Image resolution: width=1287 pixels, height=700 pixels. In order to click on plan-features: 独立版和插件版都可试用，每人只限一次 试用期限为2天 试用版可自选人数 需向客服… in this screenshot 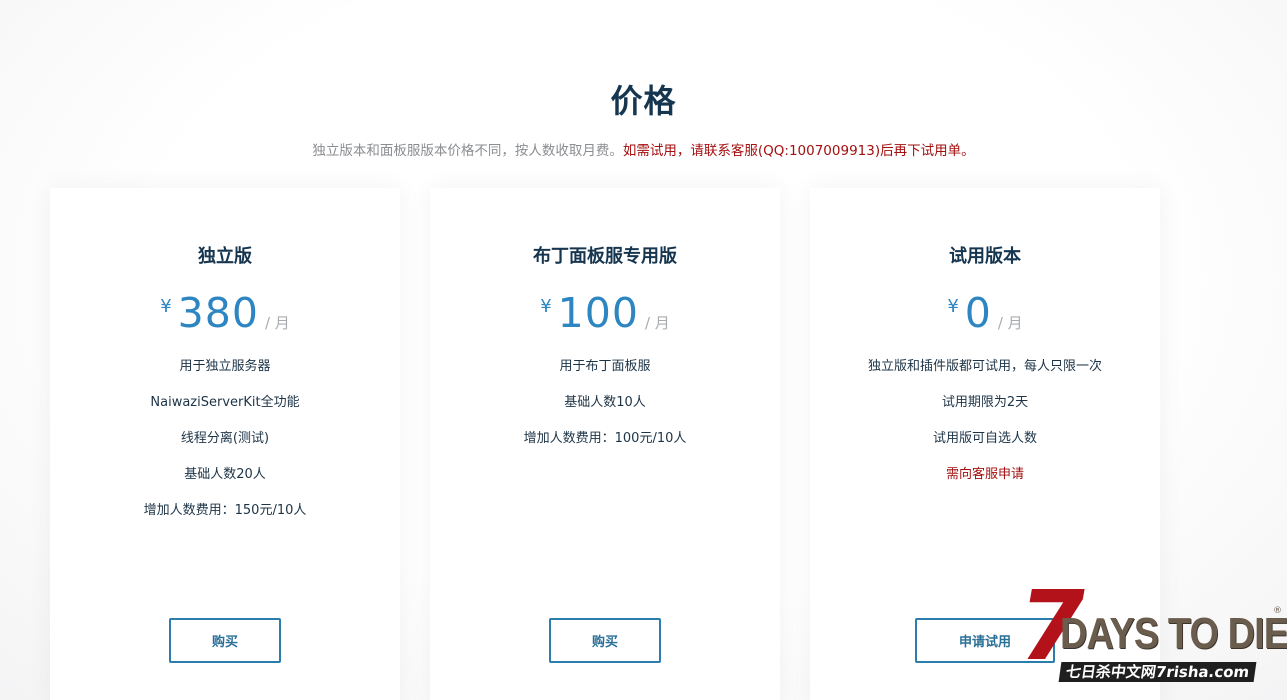, I will do `click(985, 430)`.